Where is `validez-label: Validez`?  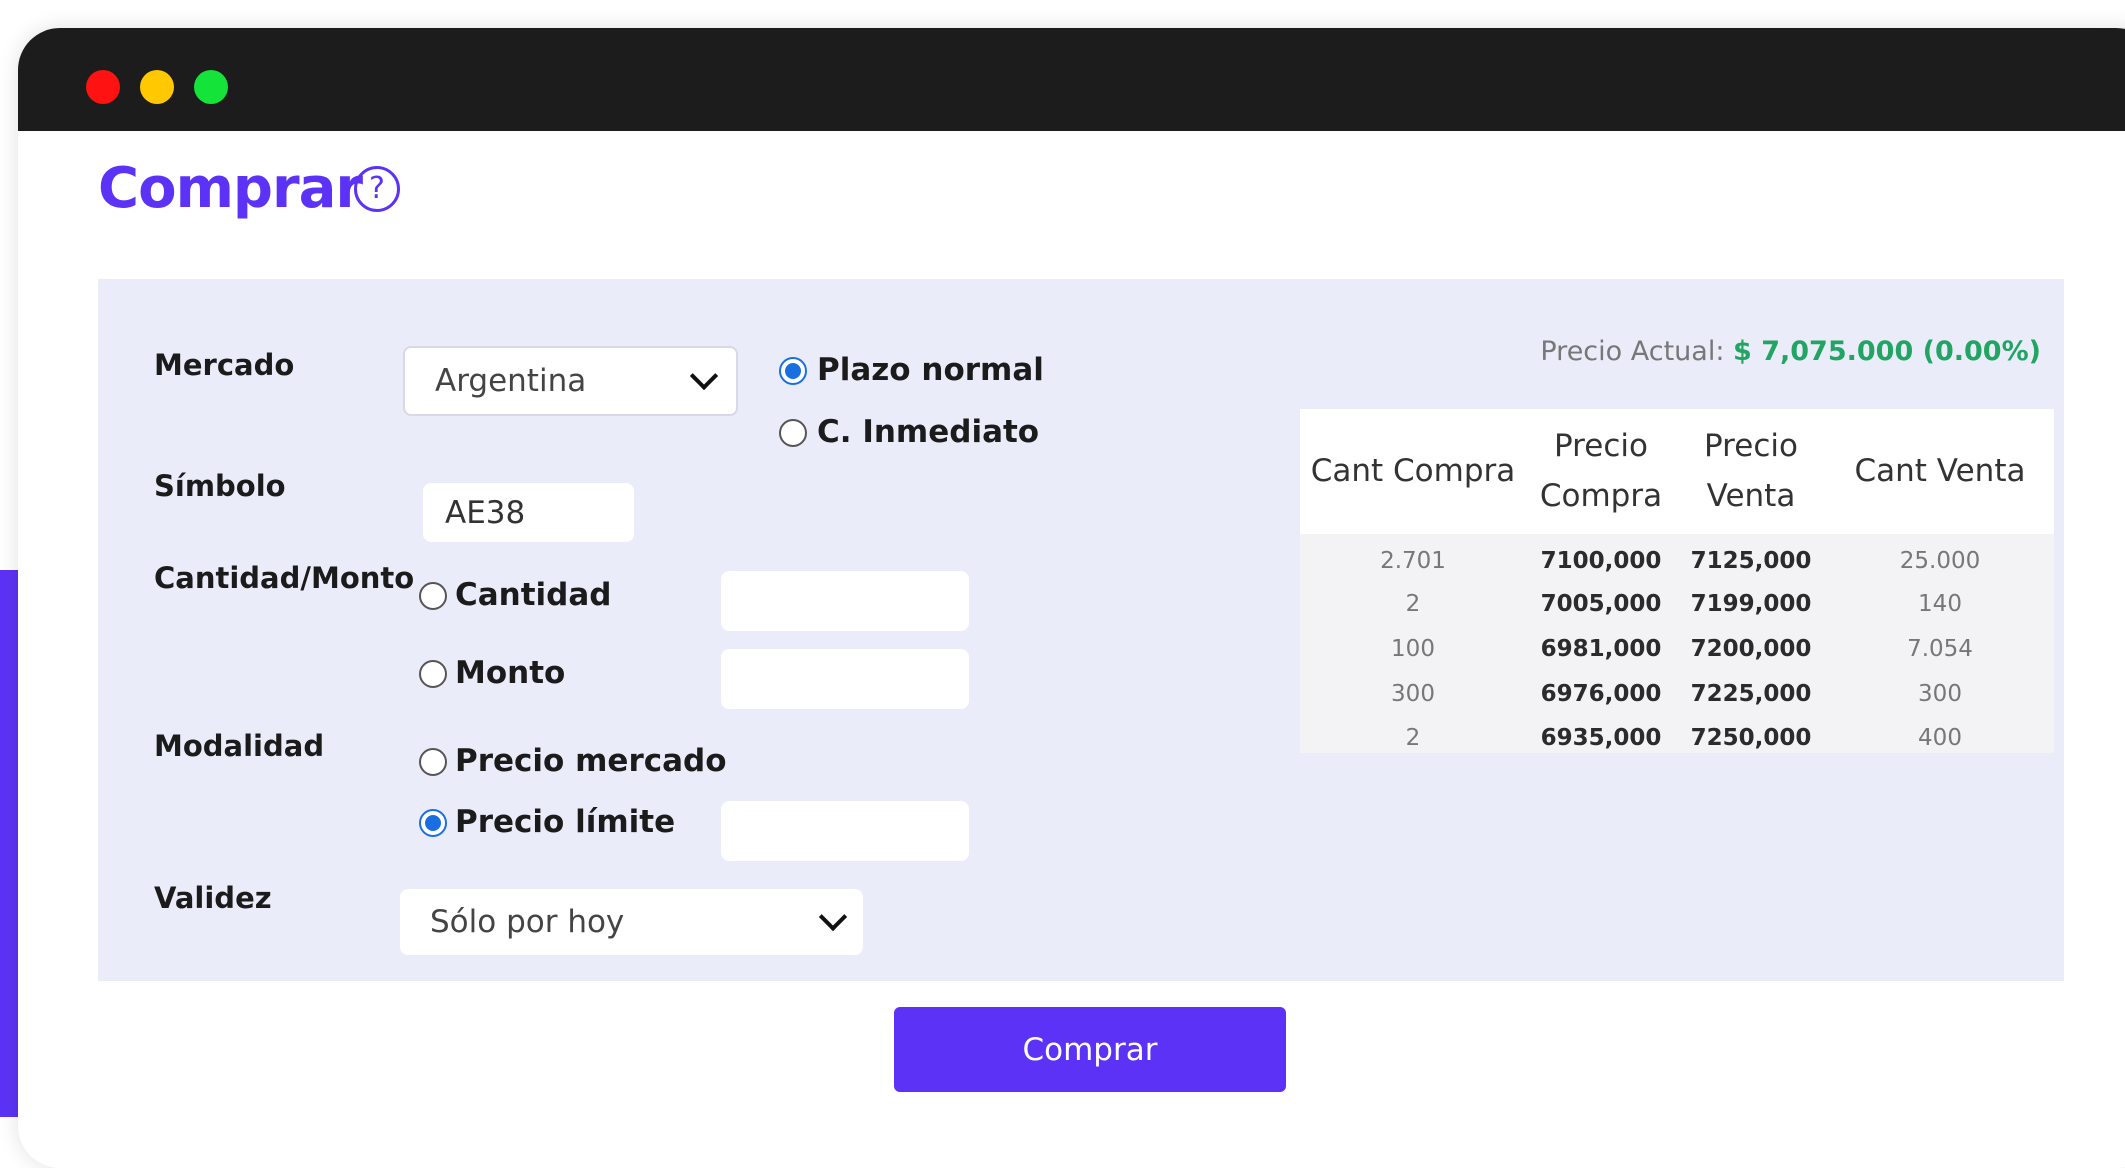
validez-label: Validez is located at coordinates (213, 898).